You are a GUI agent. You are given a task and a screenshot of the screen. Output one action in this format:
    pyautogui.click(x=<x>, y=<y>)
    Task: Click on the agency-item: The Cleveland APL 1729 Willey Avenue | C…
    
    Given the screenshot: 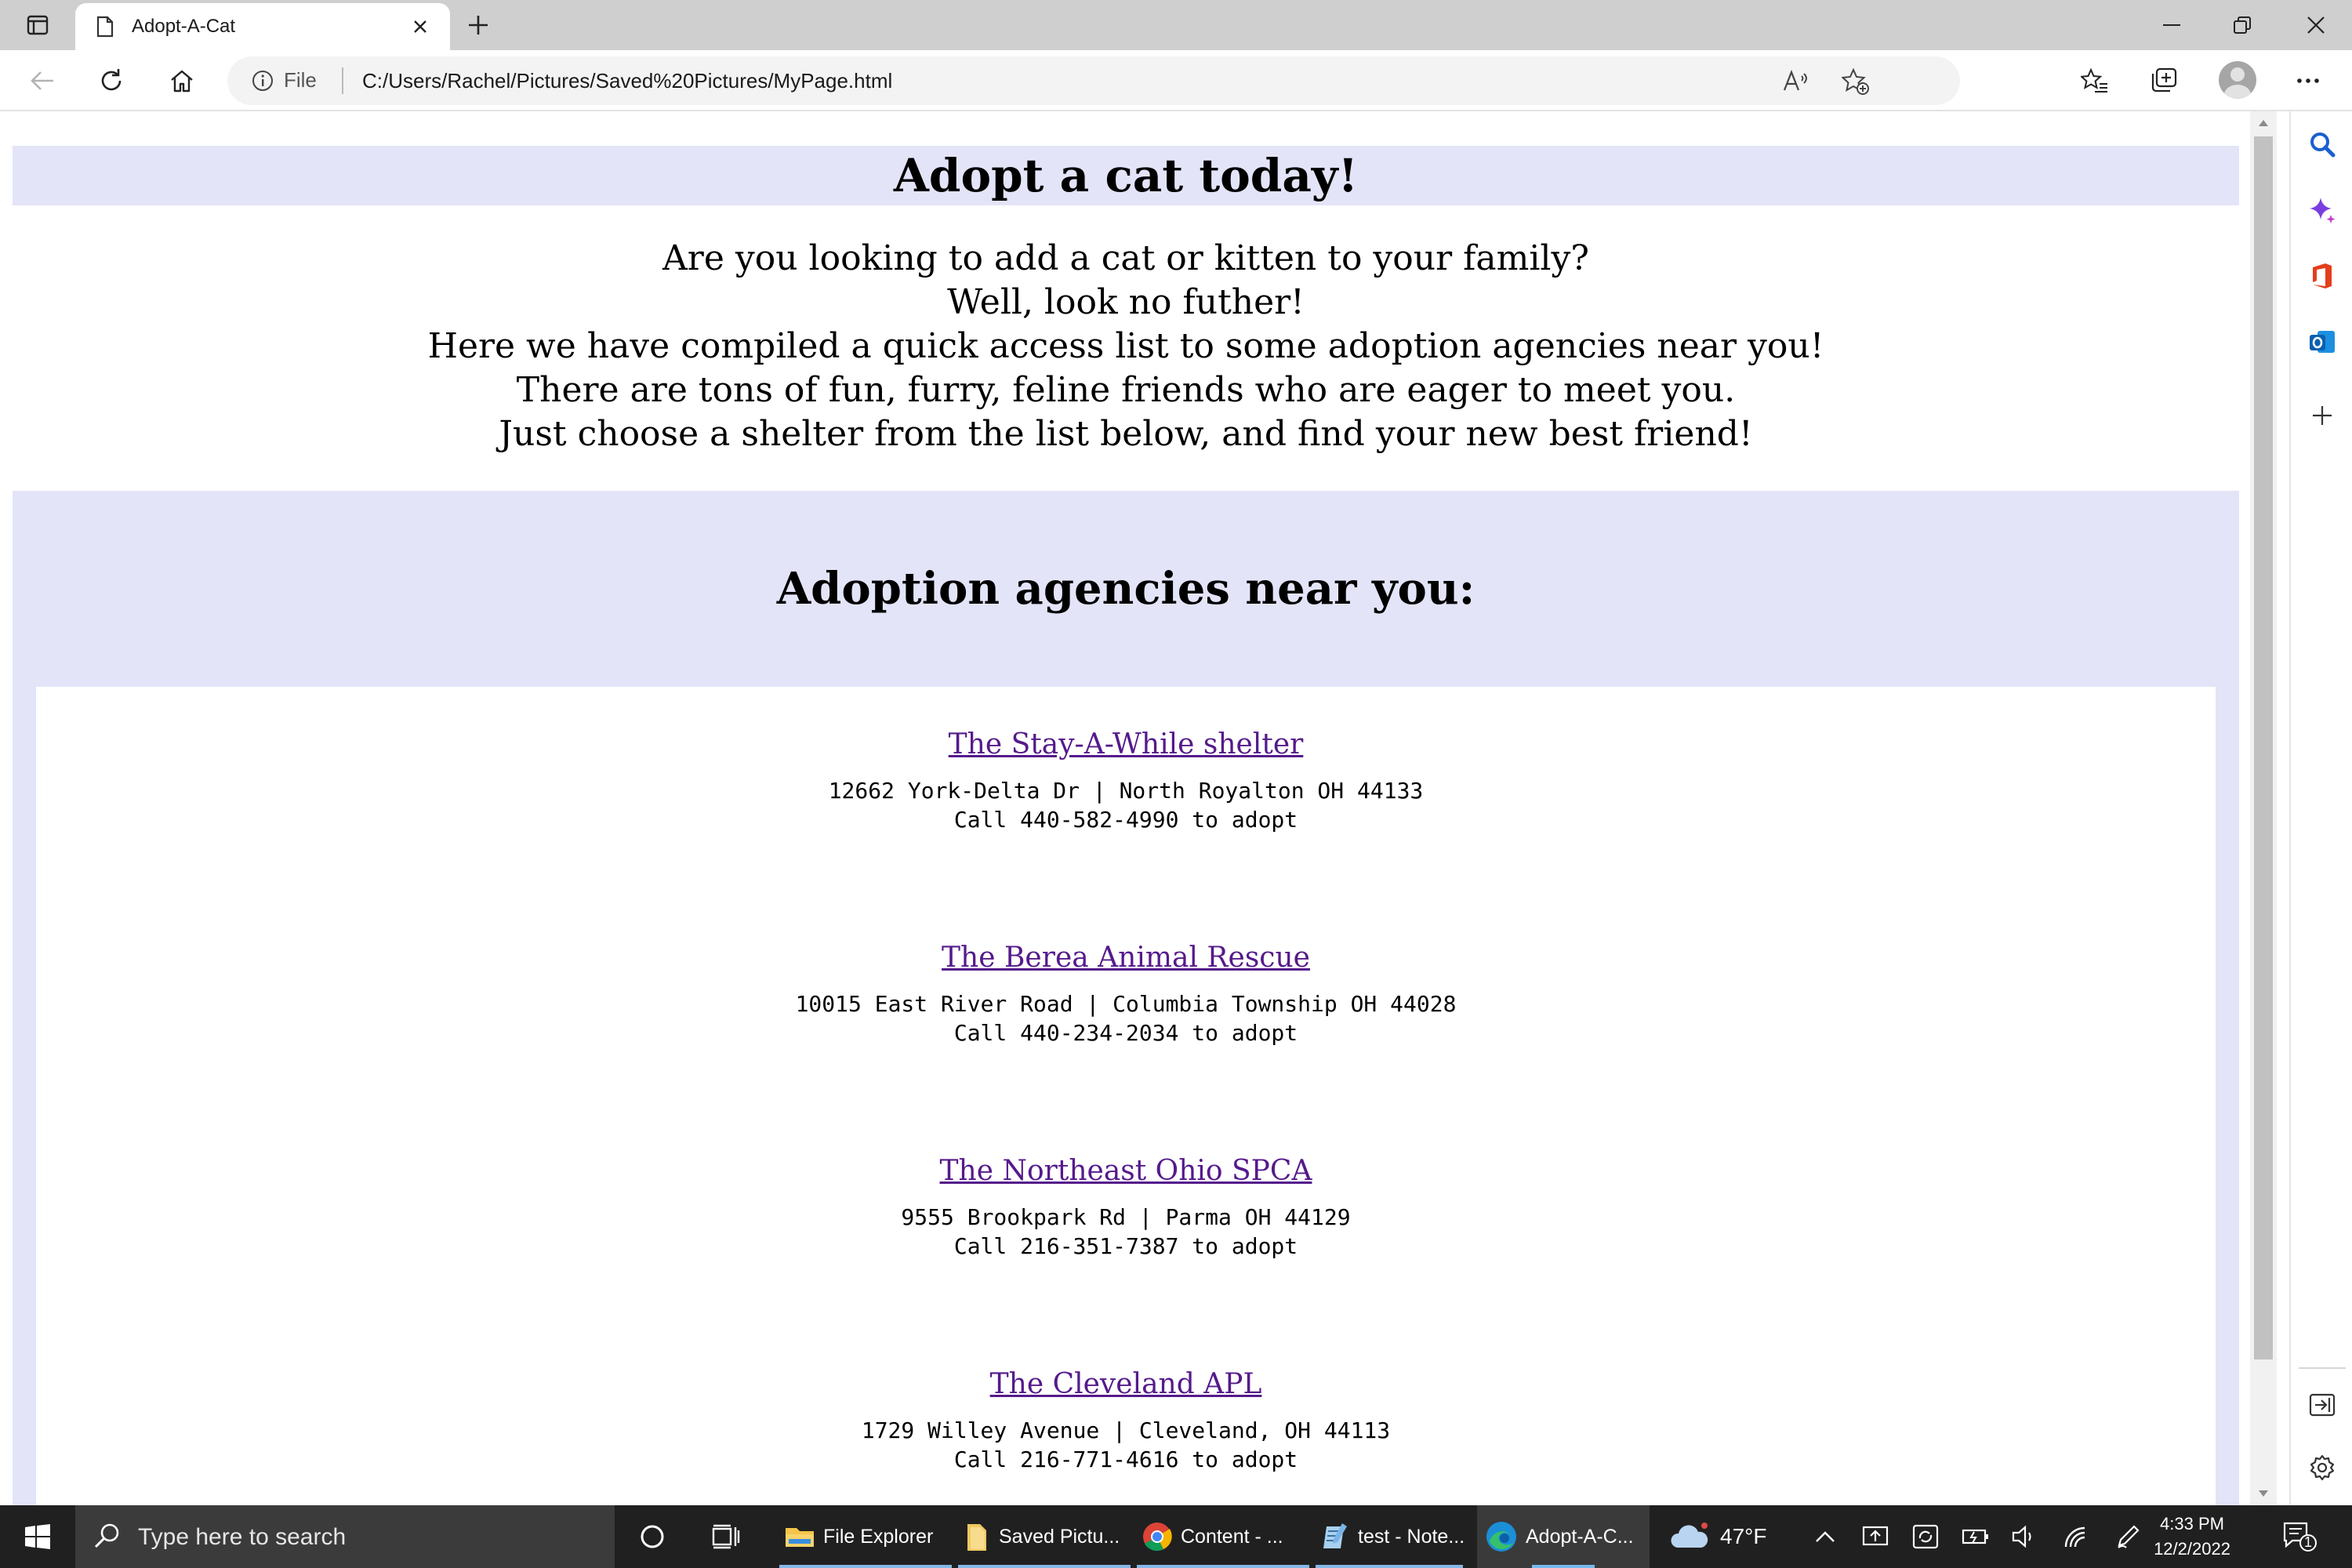 What is the action you would take?
    pyautogui.click(x=1126, y=1435)
    